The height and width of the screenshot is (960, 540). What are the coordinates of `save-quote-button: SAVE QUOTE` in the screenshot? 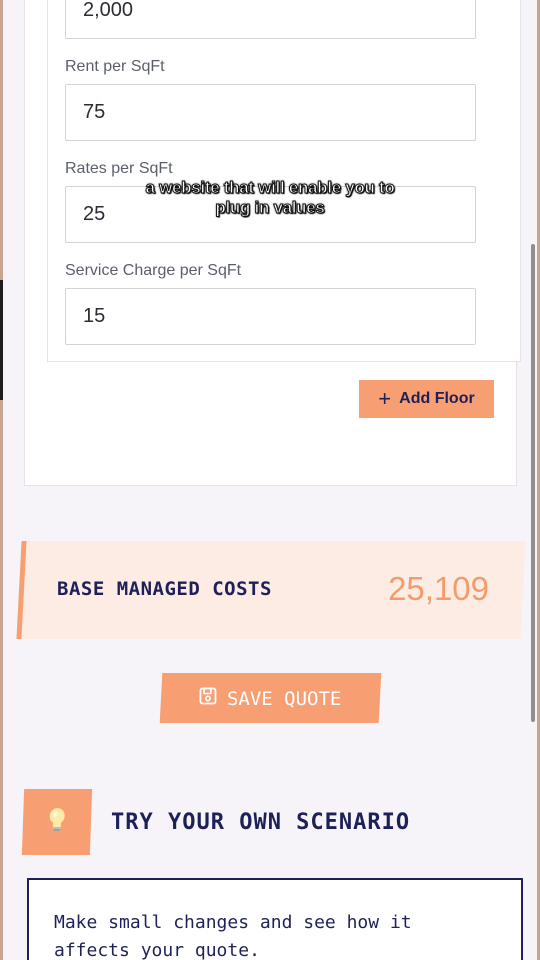 It's located at (270, 698).